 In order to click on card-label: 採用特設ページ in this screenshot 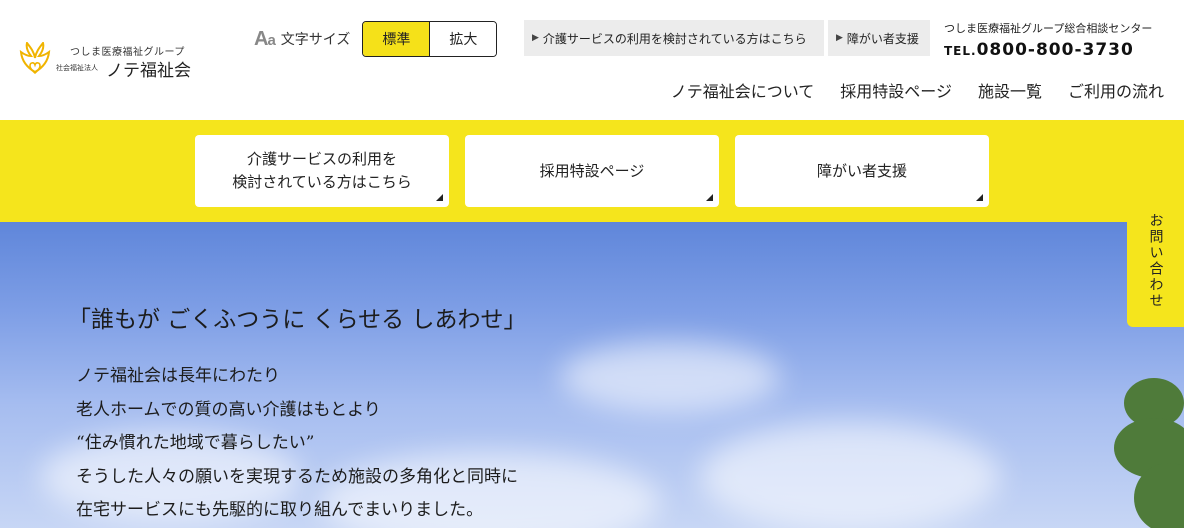, I will do `click(592, 170)`.